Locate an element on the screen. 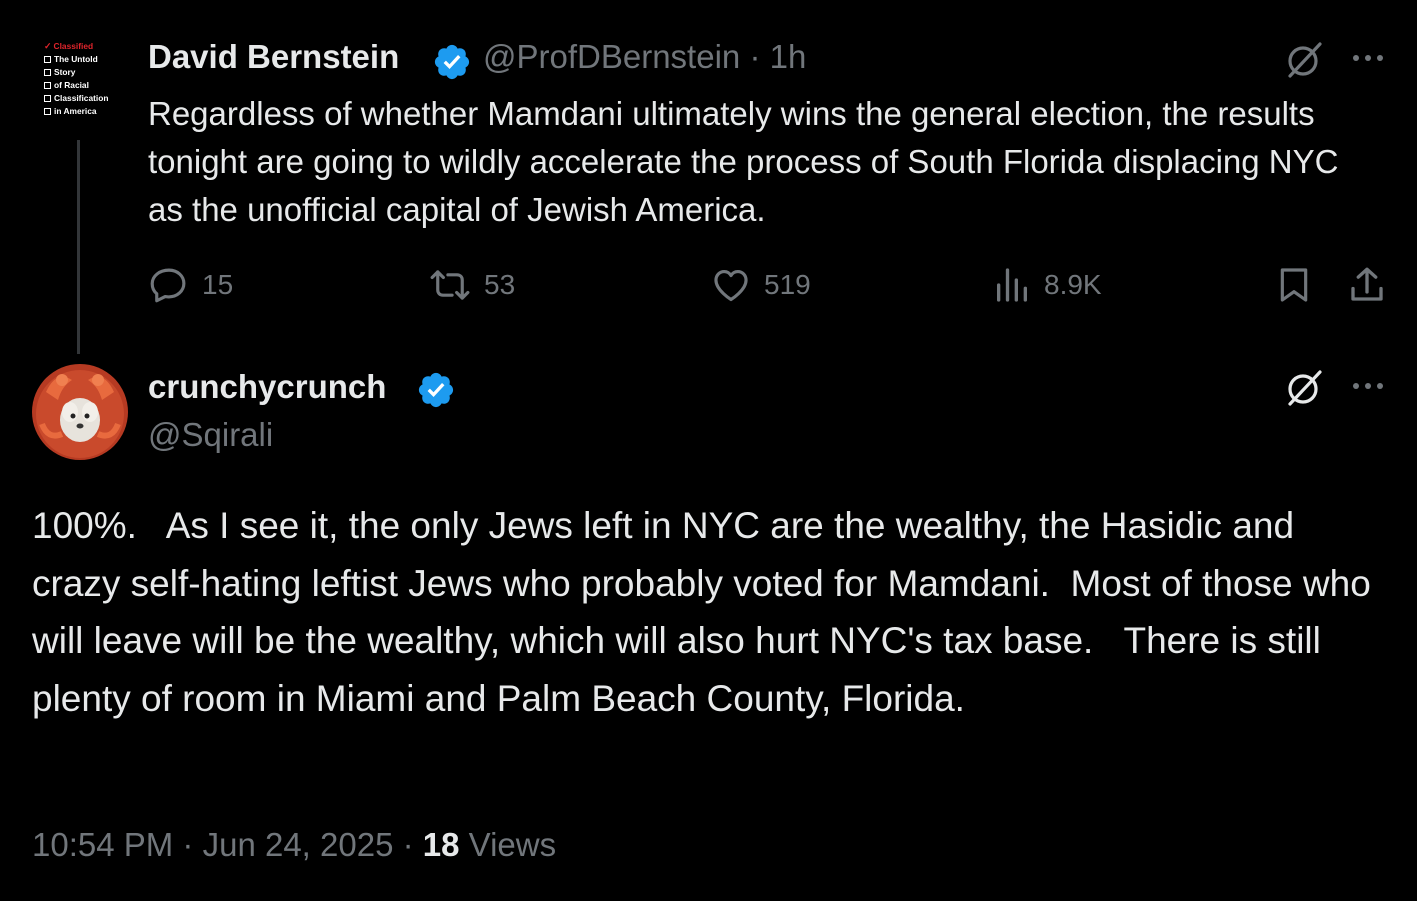  share-button is located at coordinates (1373, 285).